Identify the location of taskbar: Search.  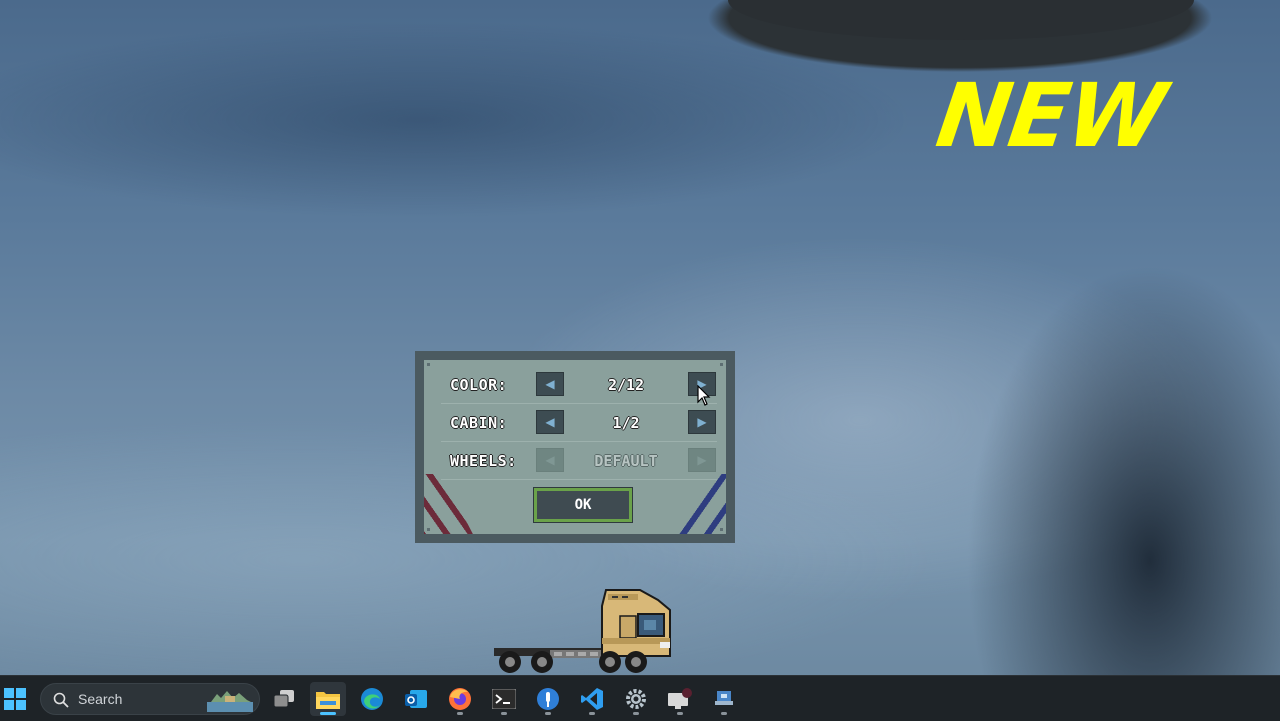
(640, 698).